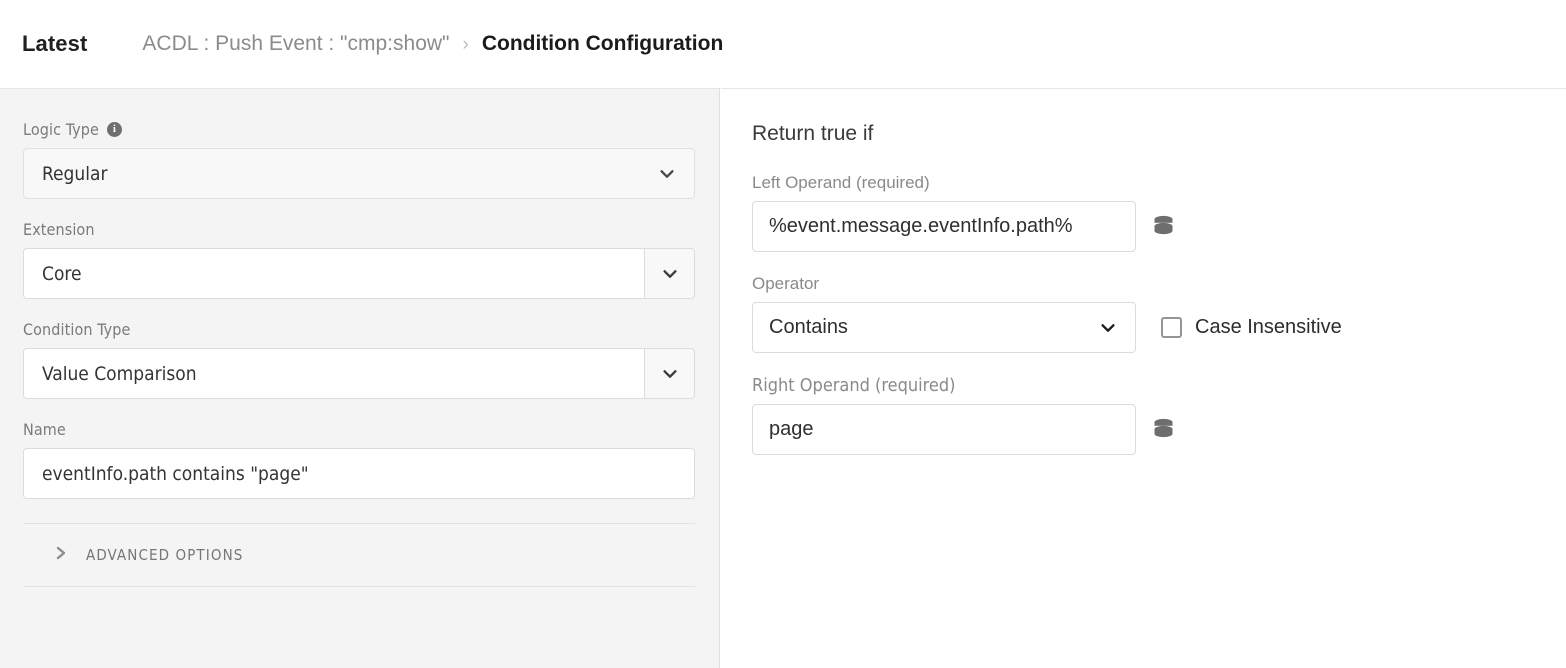  Describe the element at coordinates (75, 173) in the screenshot. I see `logic-type-value: Regular` at that location.